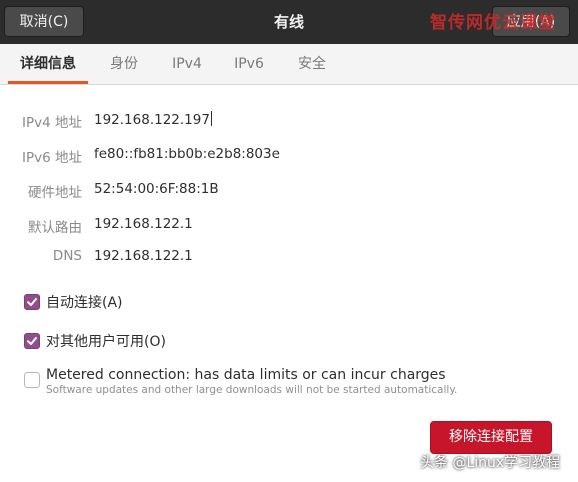 The height and width of the screenshot is (482, 578). I want to click on all-users-checkbox, so click(32, 341).